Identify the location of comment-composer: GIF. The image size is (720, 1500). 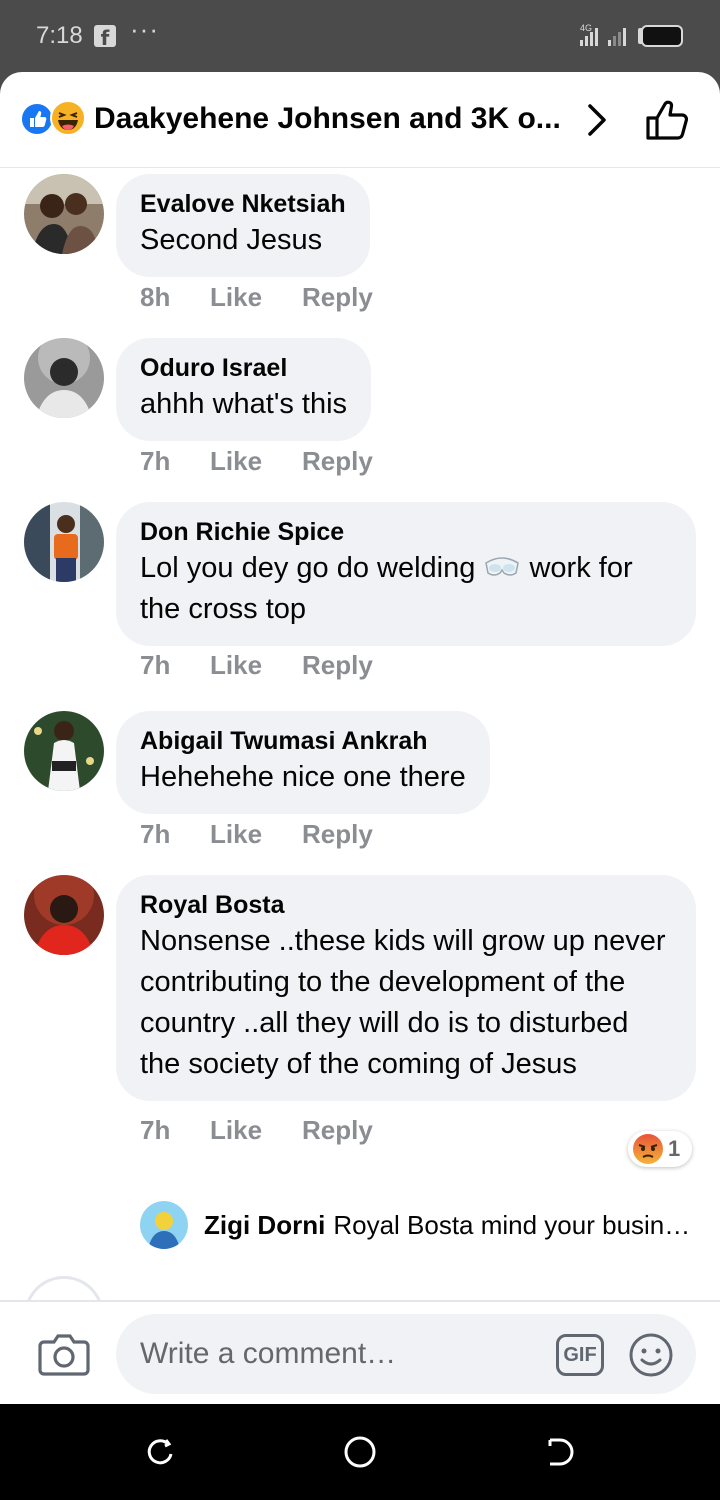
(360, 1352).